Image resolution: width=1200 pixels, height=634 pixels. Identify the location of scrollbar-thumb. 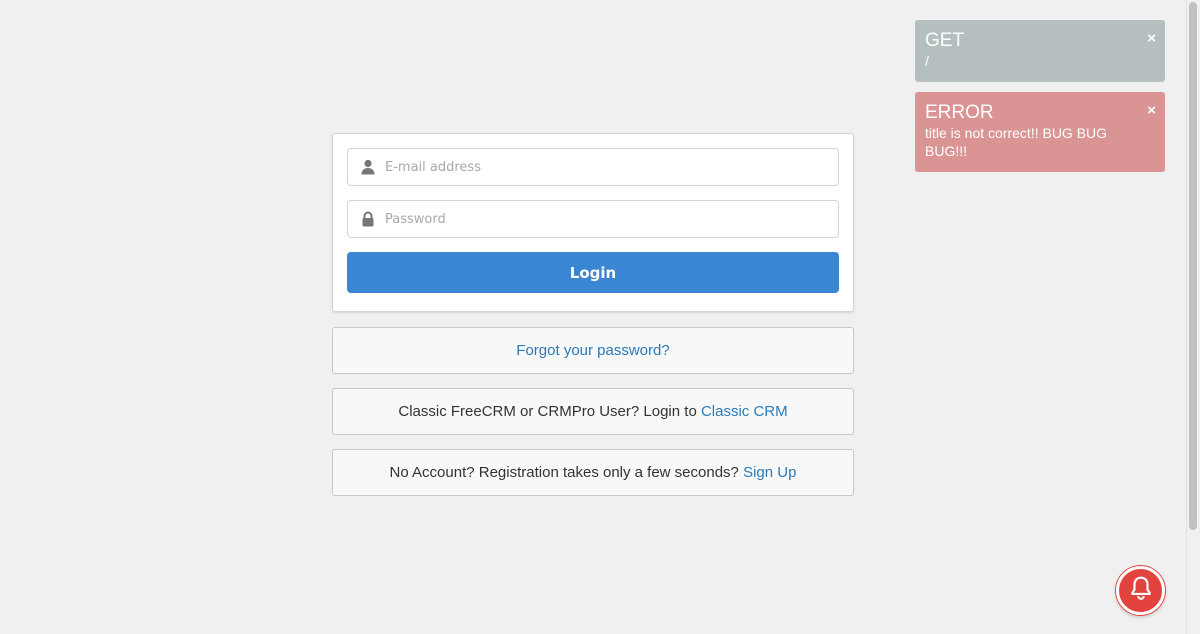
(1193, 266).